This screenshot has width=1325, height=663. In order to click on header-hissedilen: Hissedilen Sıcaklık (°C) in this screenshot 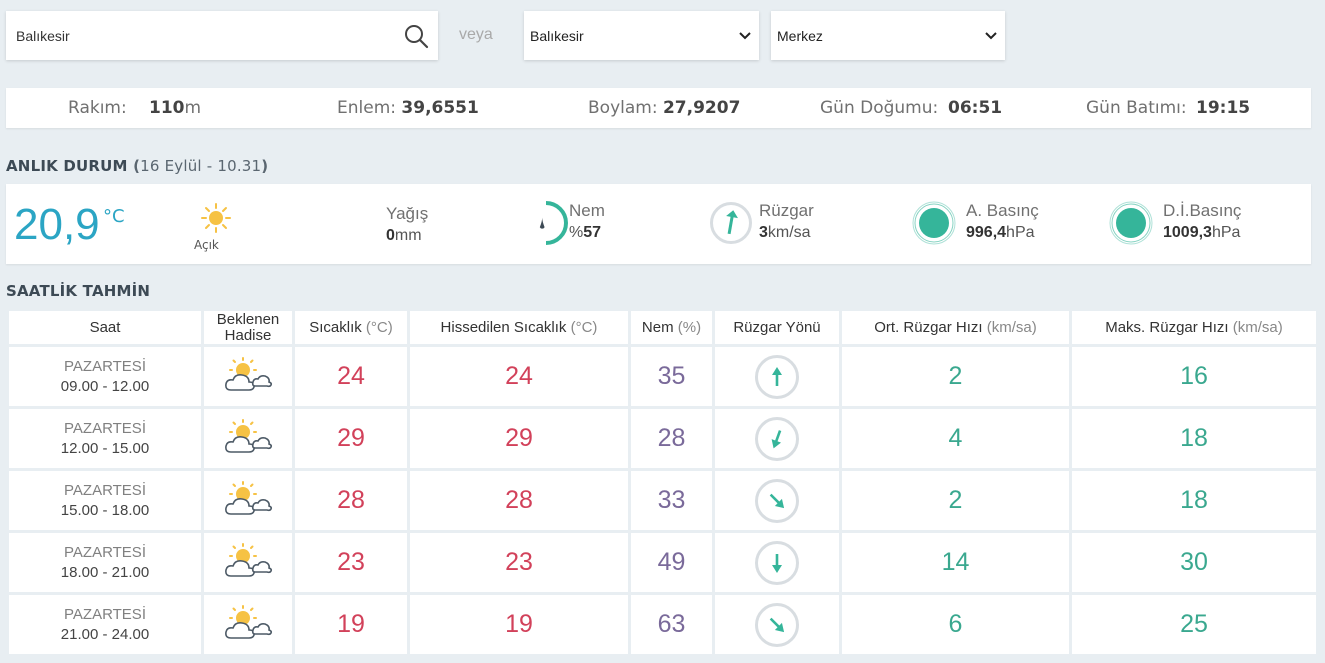, I will do `click(519, 327)`.